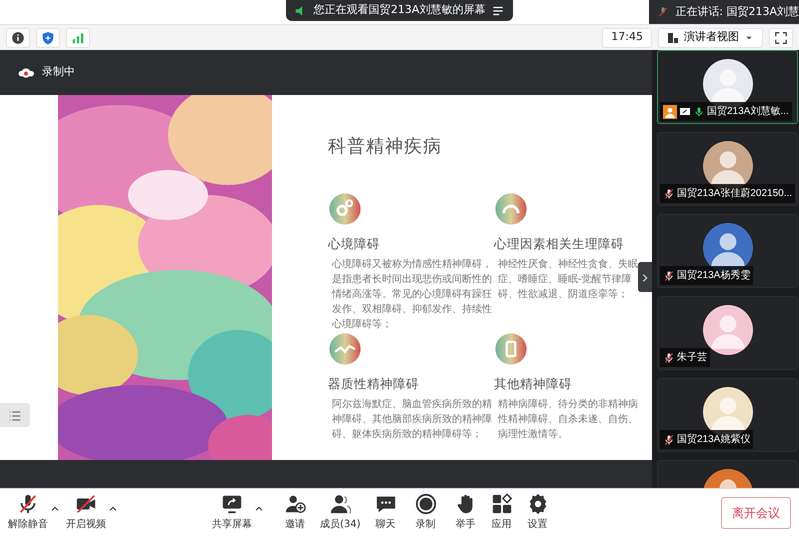 This screenshot has height=536, width=799. I want to click on speaking-text: 正在讲话: 国贸213A刘慧, so click(737, 12).